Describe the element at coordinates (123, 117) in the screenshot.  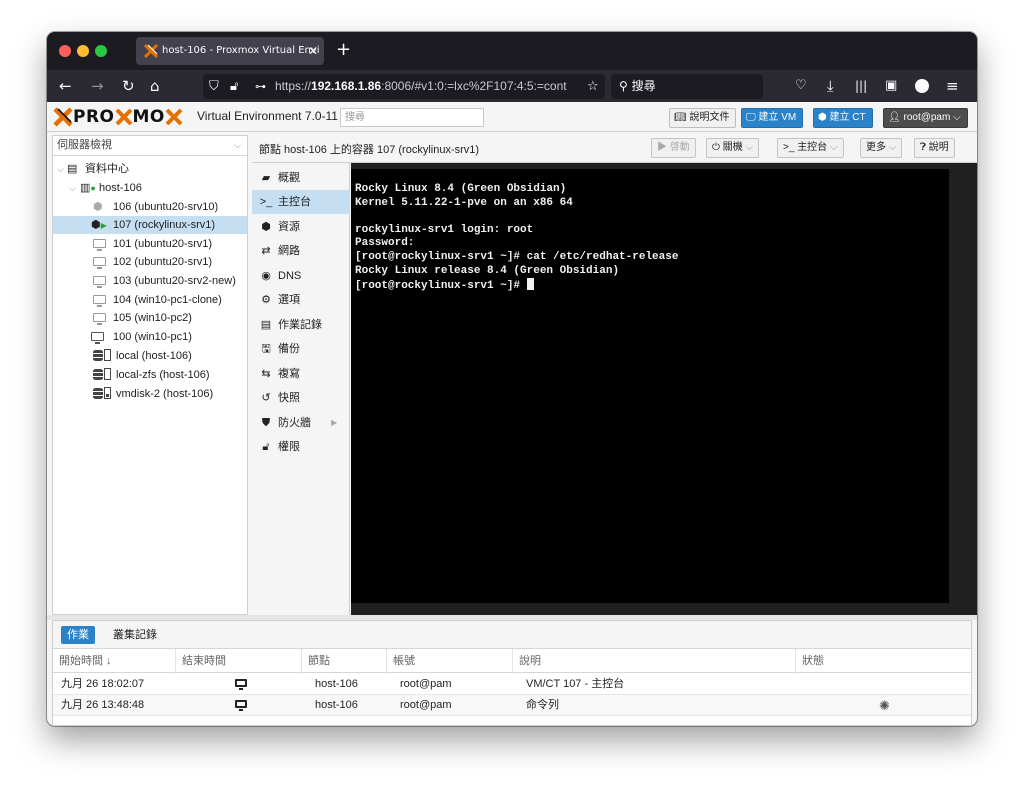
I see `logo-x-mid-icon` at that location.